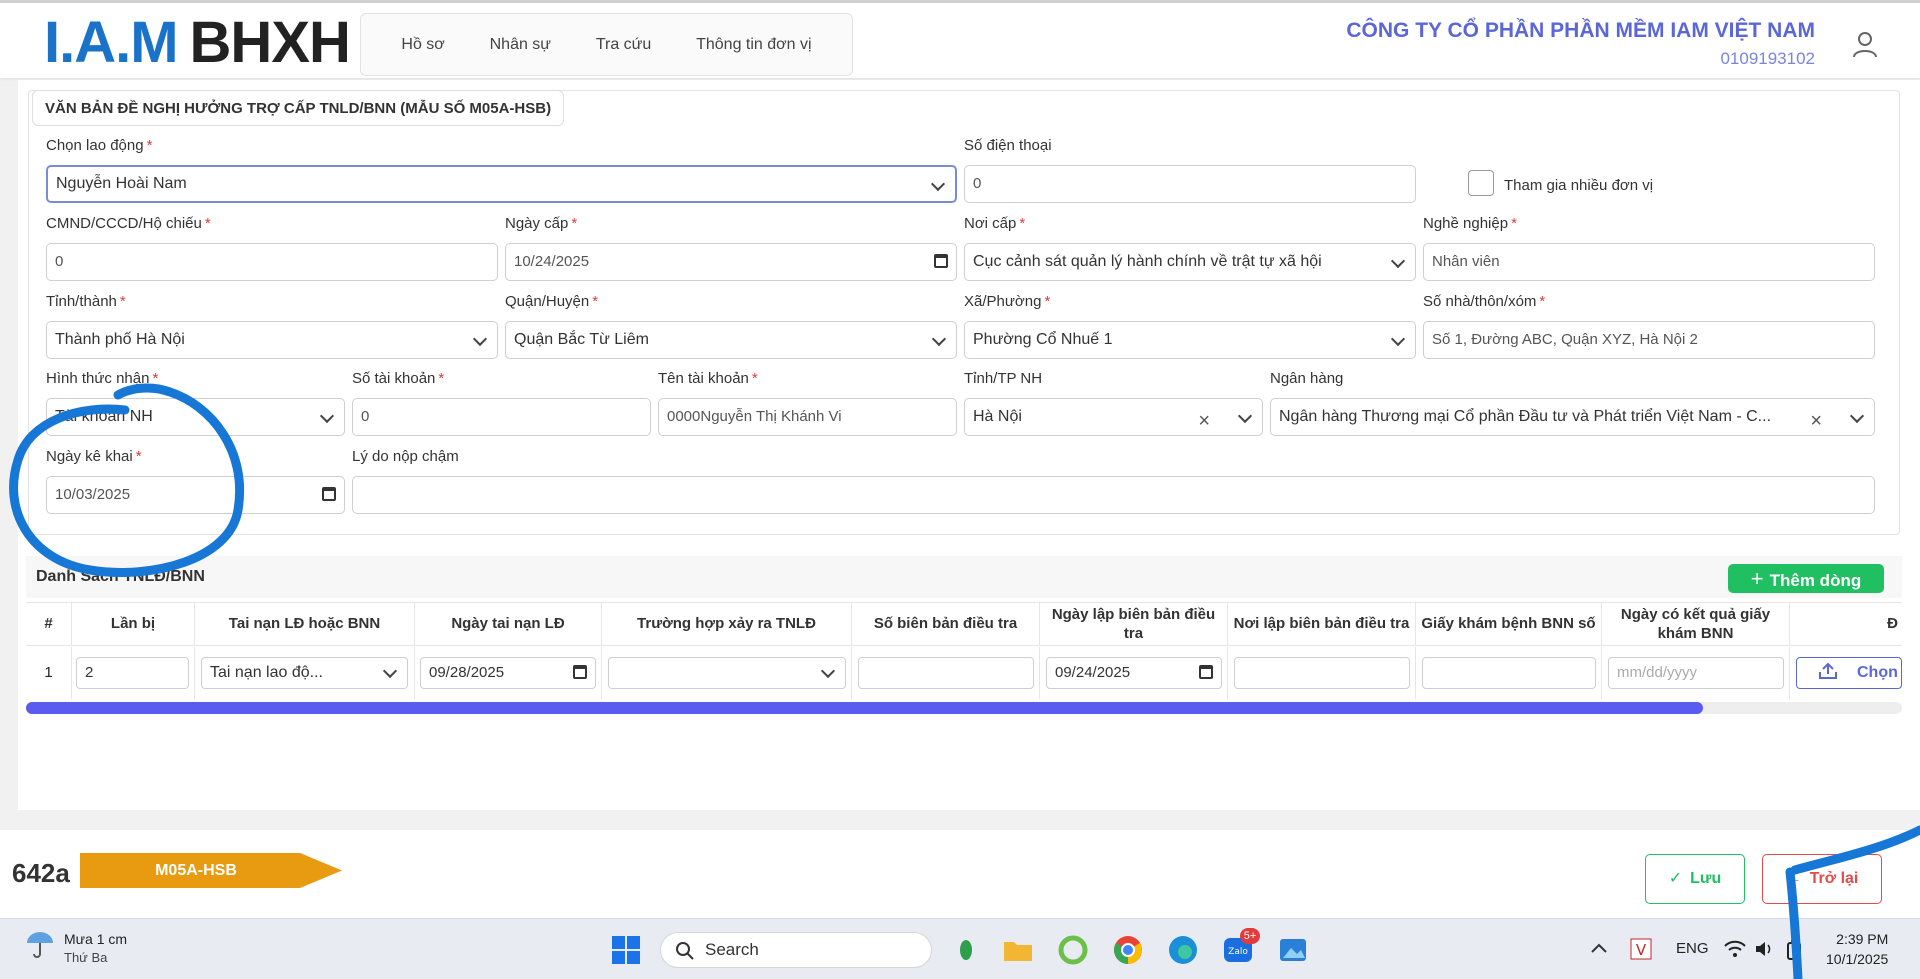  Describe the element at coordinates (501, 184) in the screenshot. I see `employee-select: Nguyễn Hoài Nam` at that location.